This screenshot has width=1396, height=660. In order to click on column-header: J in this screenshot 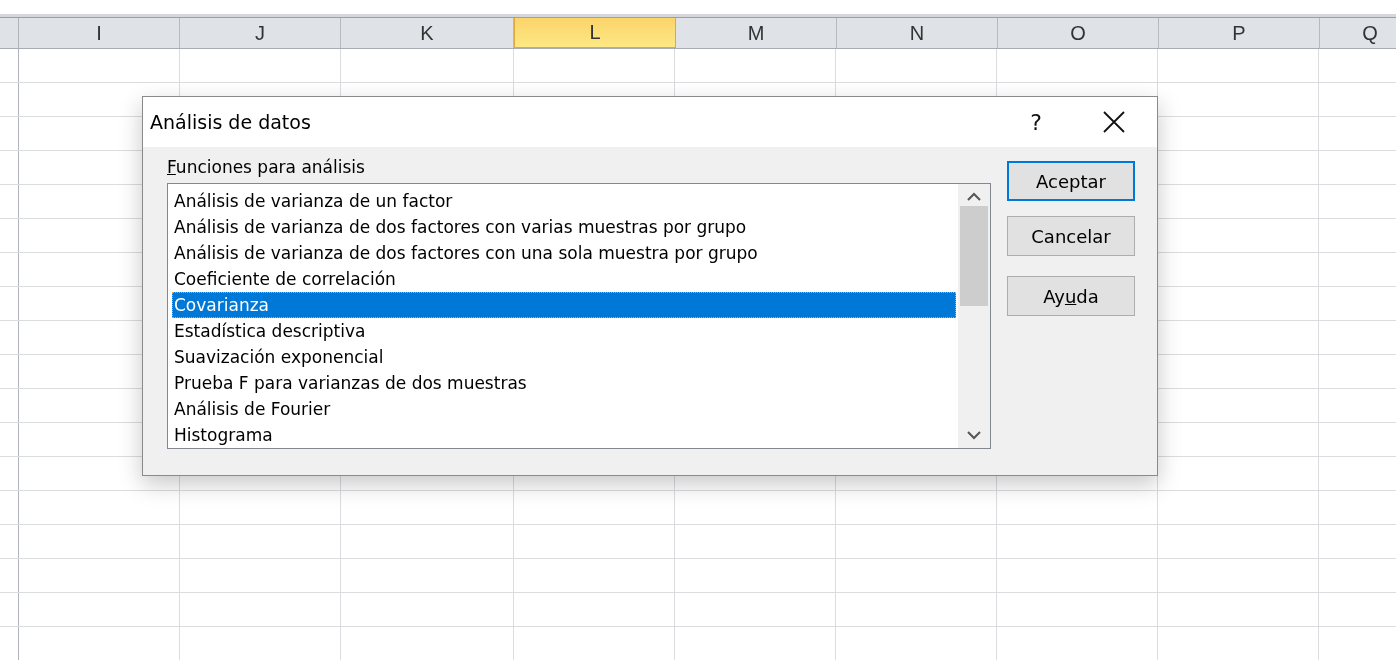, I will do `click(260, 33)`.